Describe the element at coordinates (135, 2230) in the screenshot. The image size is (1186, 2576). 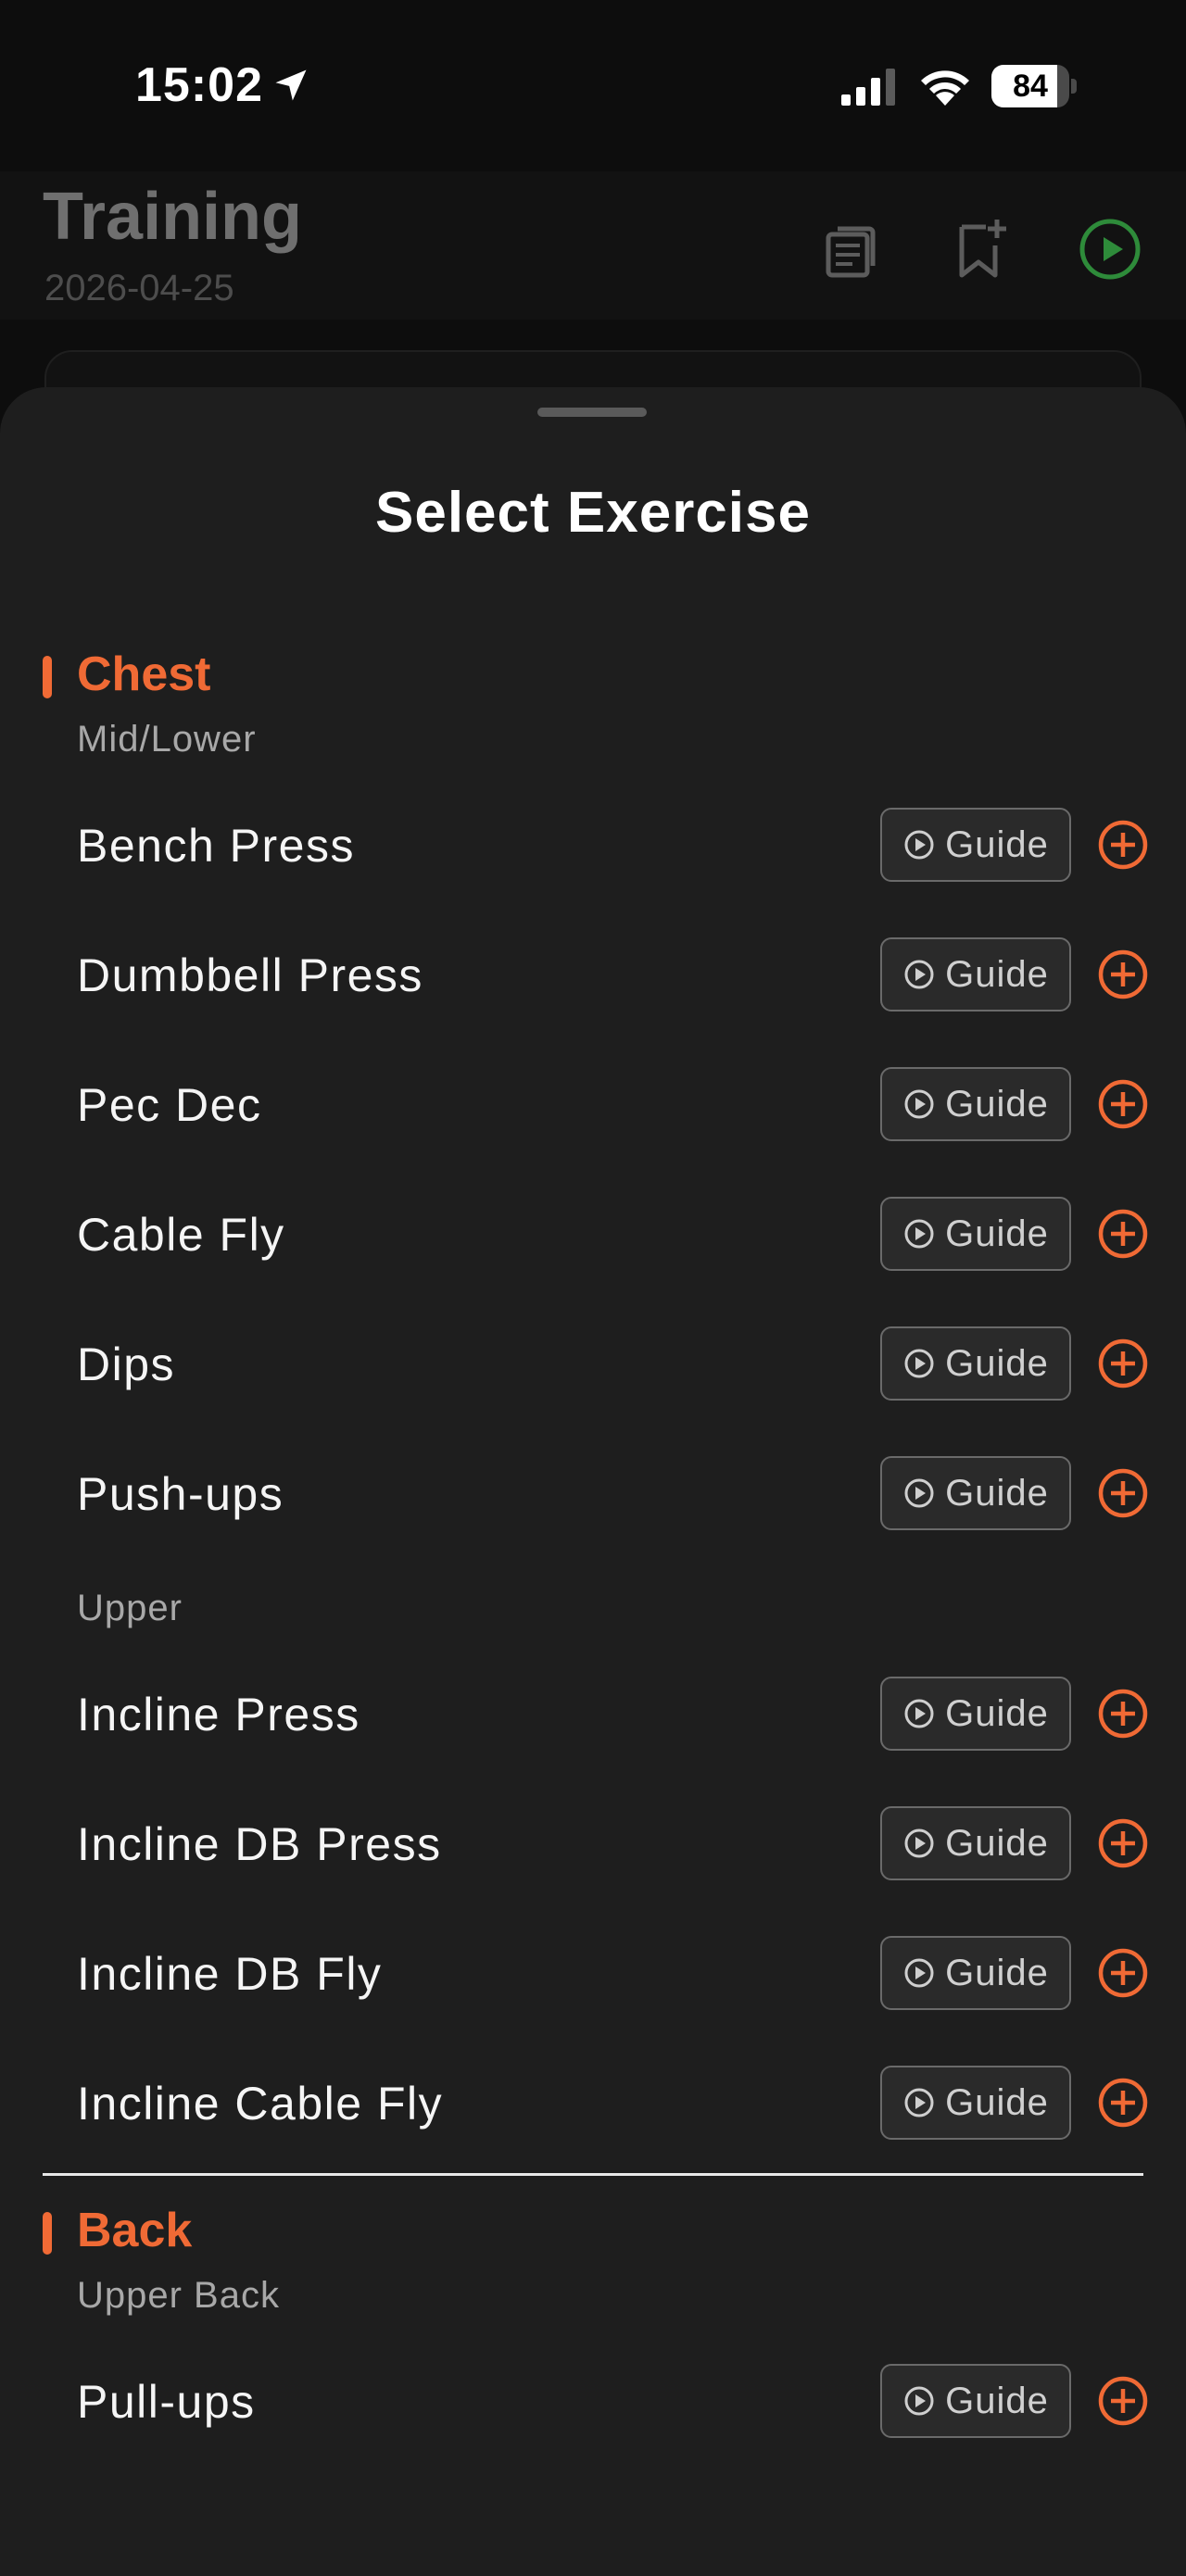
I see `group-label: Back` at that location.